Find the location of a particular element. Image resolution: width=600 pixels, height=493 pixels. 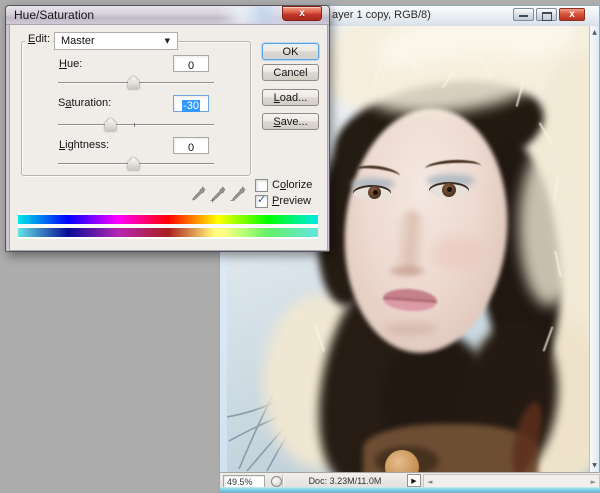

hue-value: 0 is located at coordinates (191, 66).